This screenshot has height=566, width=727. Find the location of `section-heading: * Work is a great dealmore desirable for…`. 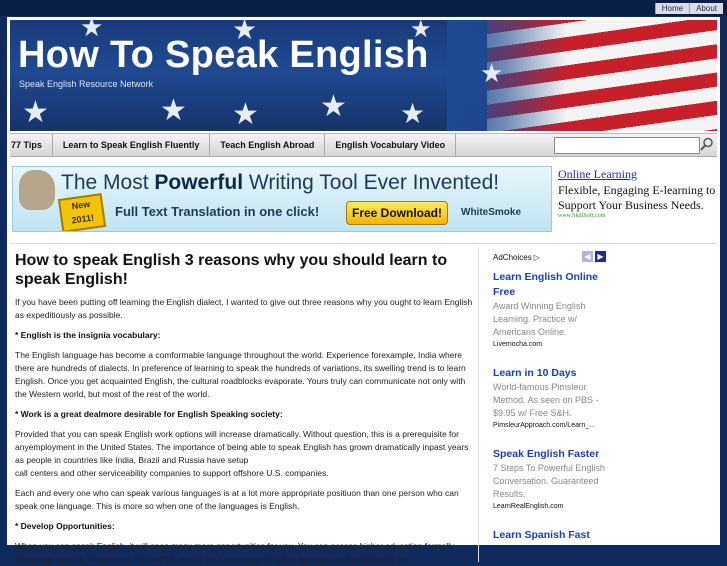

section-heading: * Work is a great dealmore desirable for… is located at coordinates (149, 414).